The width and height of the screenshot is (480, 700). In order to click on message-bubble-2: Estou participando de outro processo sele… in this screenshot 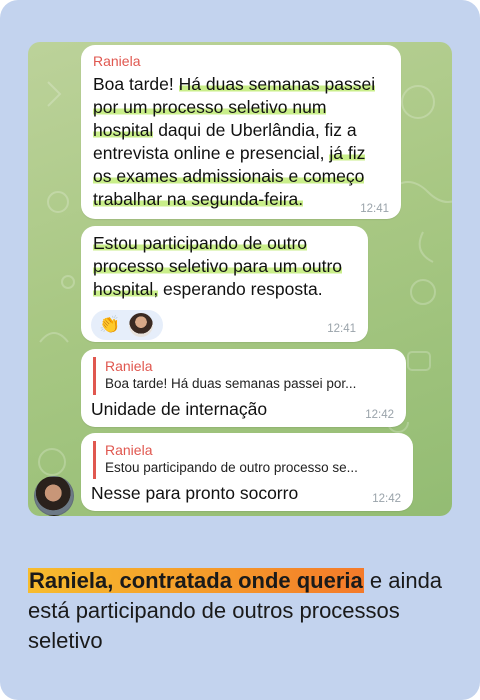, I will do `click(224, 284)`.